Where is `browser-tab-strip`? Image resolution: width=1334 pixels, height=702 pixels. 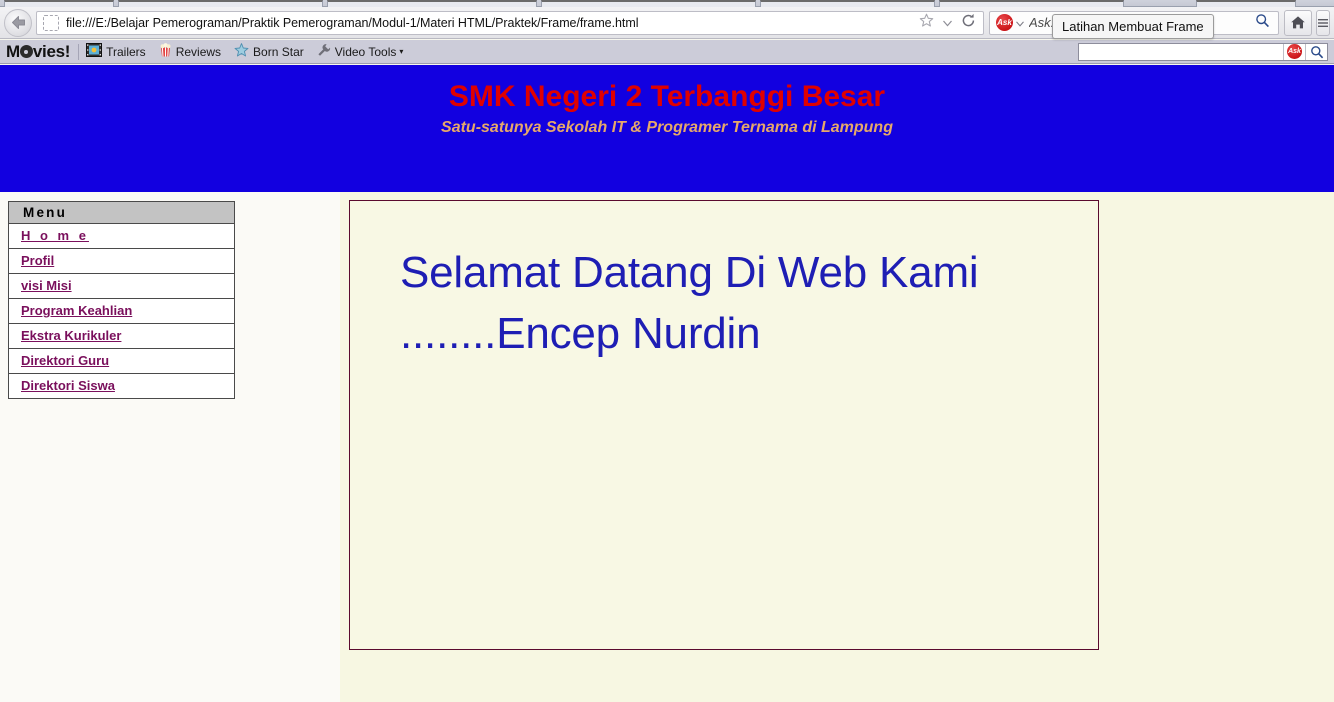 browser-tab-strip is located at coordinates (667, 3).